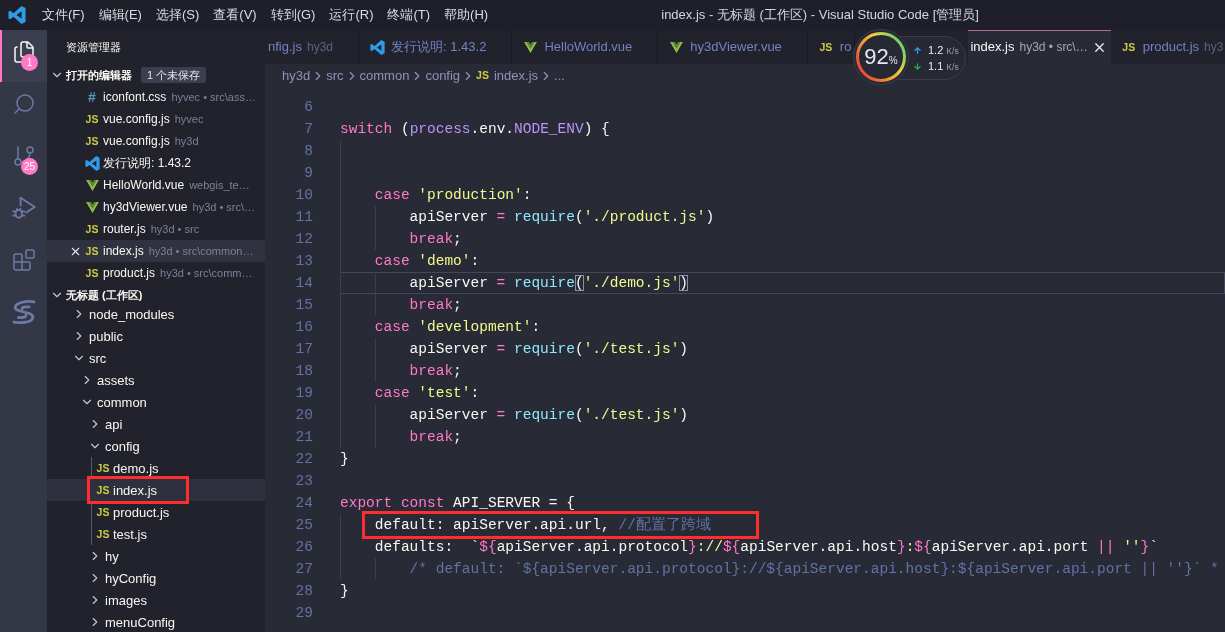 The height and width of the screenshot is (632, 1225). I want to click on line-number: 28, so click(303, 591).